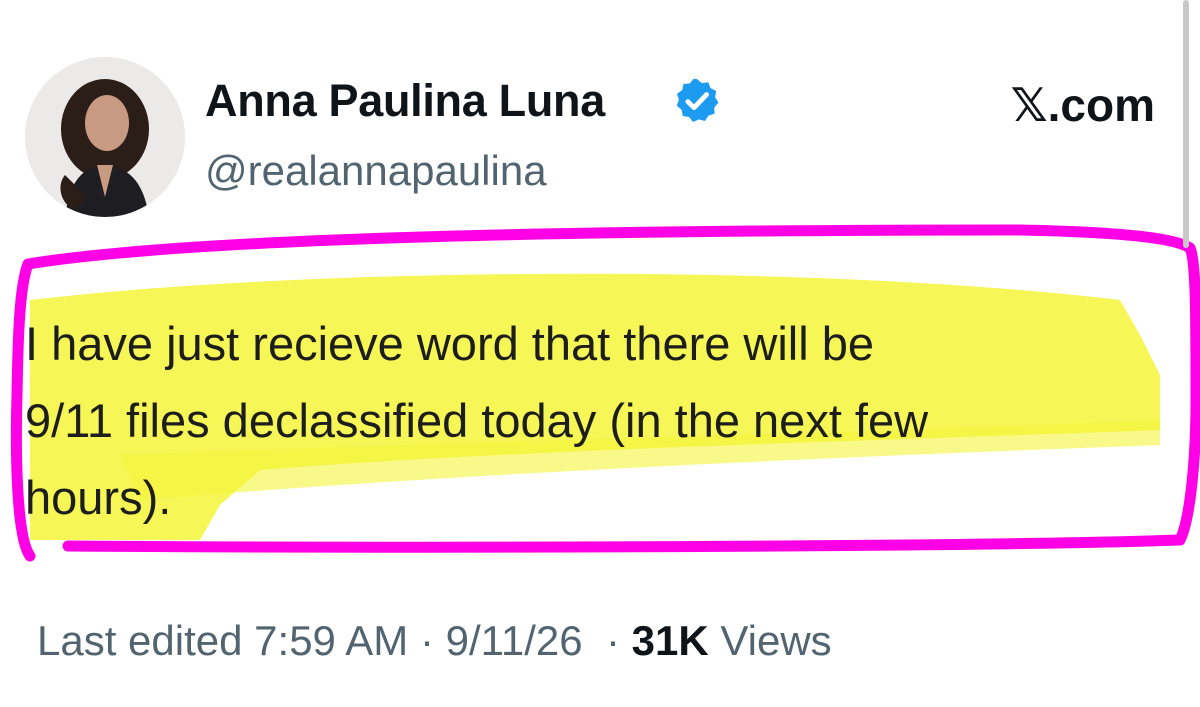  Describe the element at coordinates (514, 640) in the screenshot. I see `edited-date: 9/11/26` at that location.